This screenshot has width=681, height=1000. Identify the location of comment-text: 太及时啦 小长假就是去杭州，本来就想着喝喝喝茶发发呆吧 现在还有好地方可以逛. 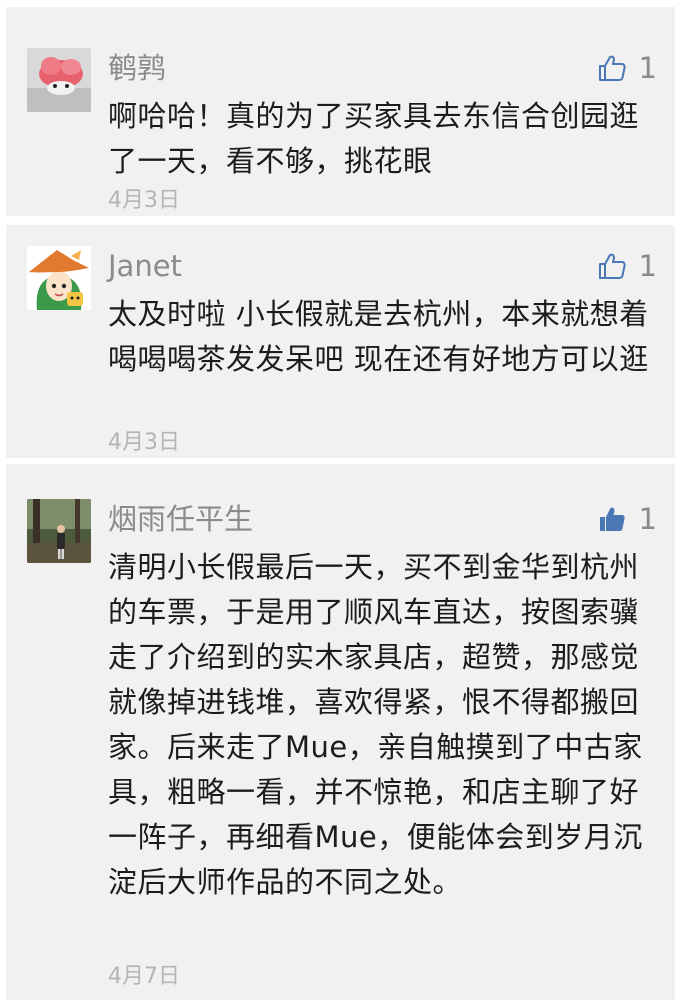
(378, 336).